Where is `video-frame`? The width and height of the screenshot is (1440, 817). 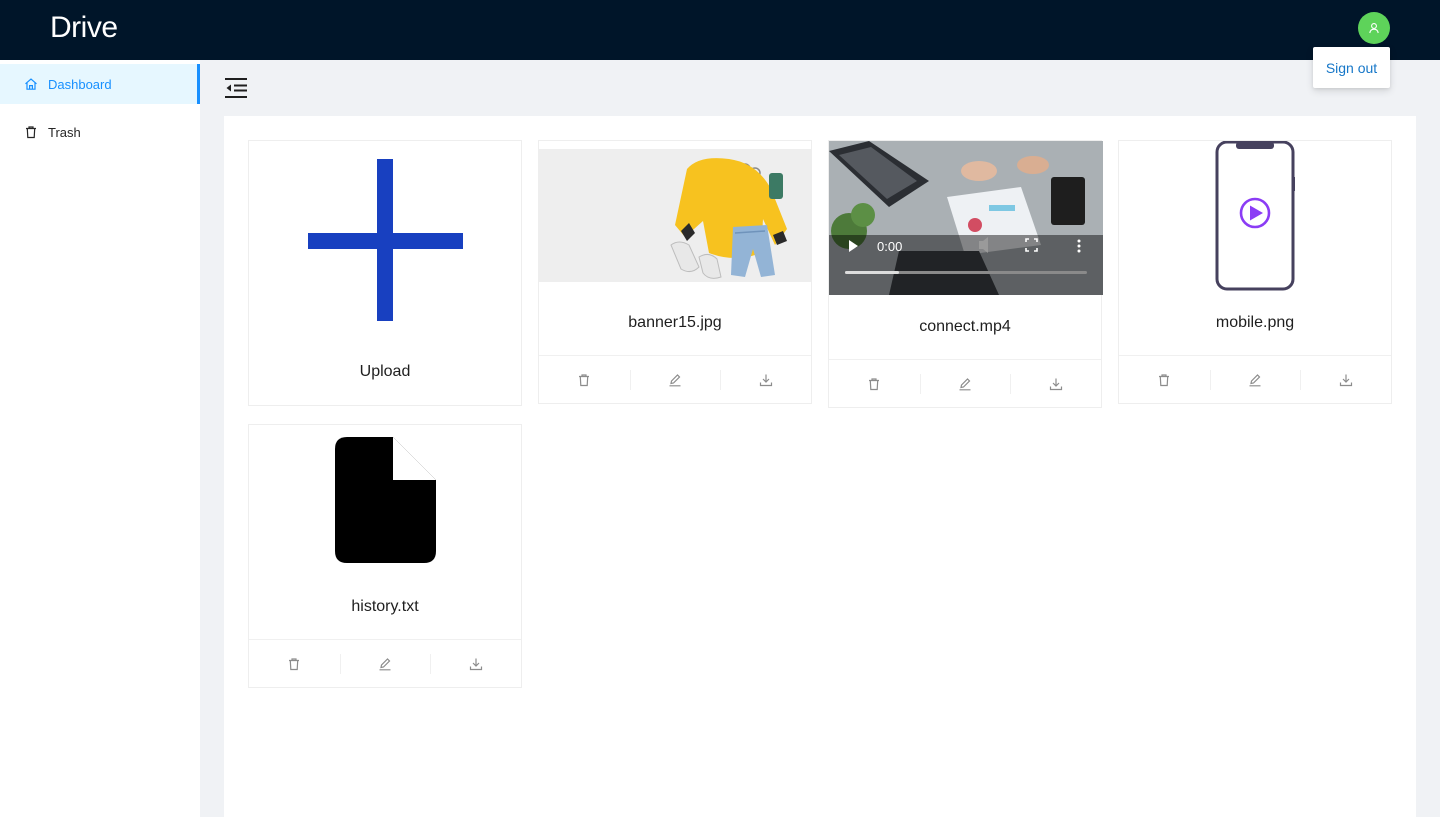
video-frame is located at coordinates (966, 218).